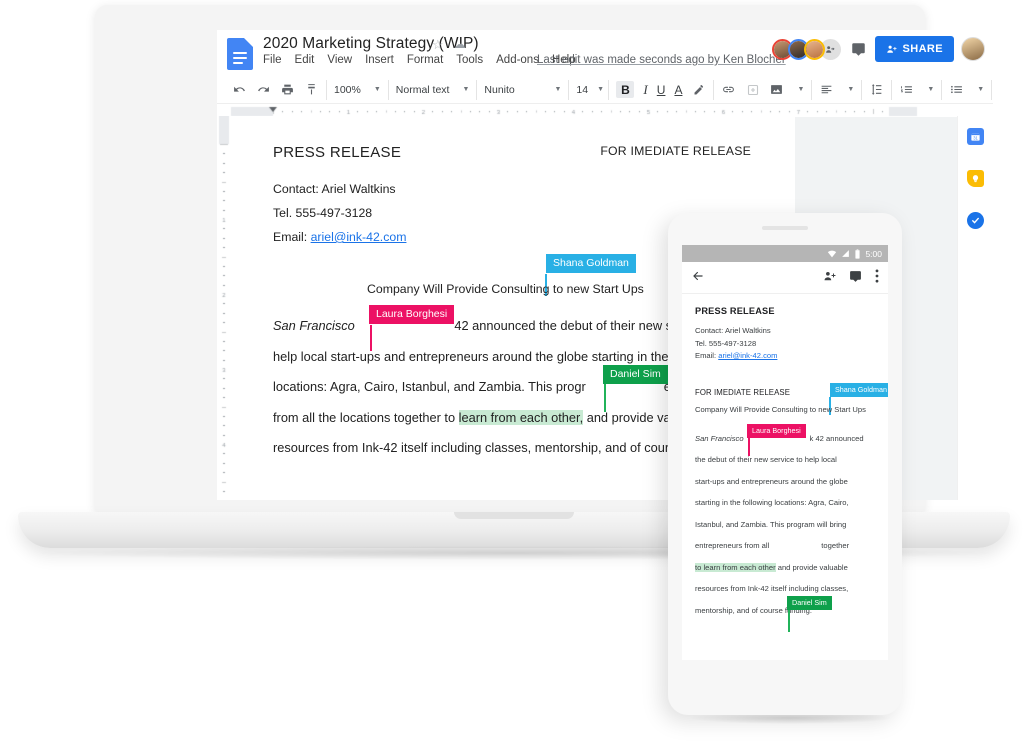 The width and height of the screenshot is (1024, 742). I want to click on align-left-icon, so click(826, 89).